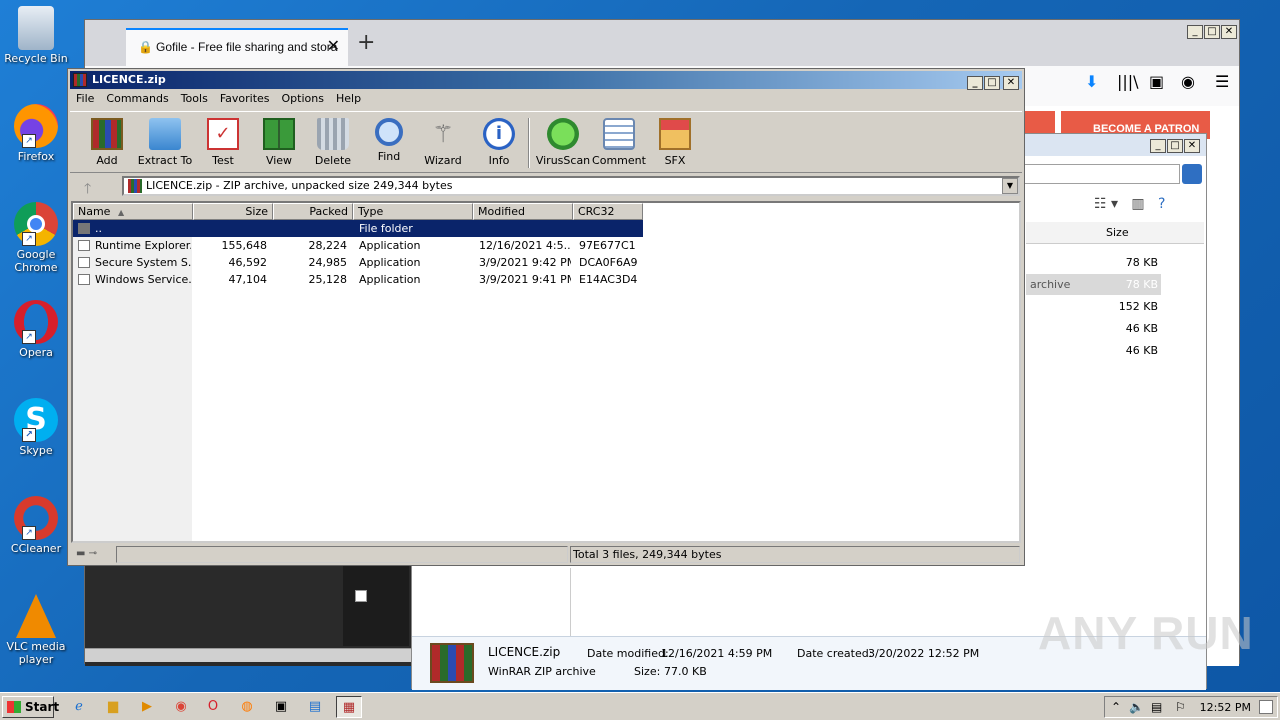 The width and height of the screenshot is (1280, 720). I want to click on toolbar-label: Delete, so click(333, 160).